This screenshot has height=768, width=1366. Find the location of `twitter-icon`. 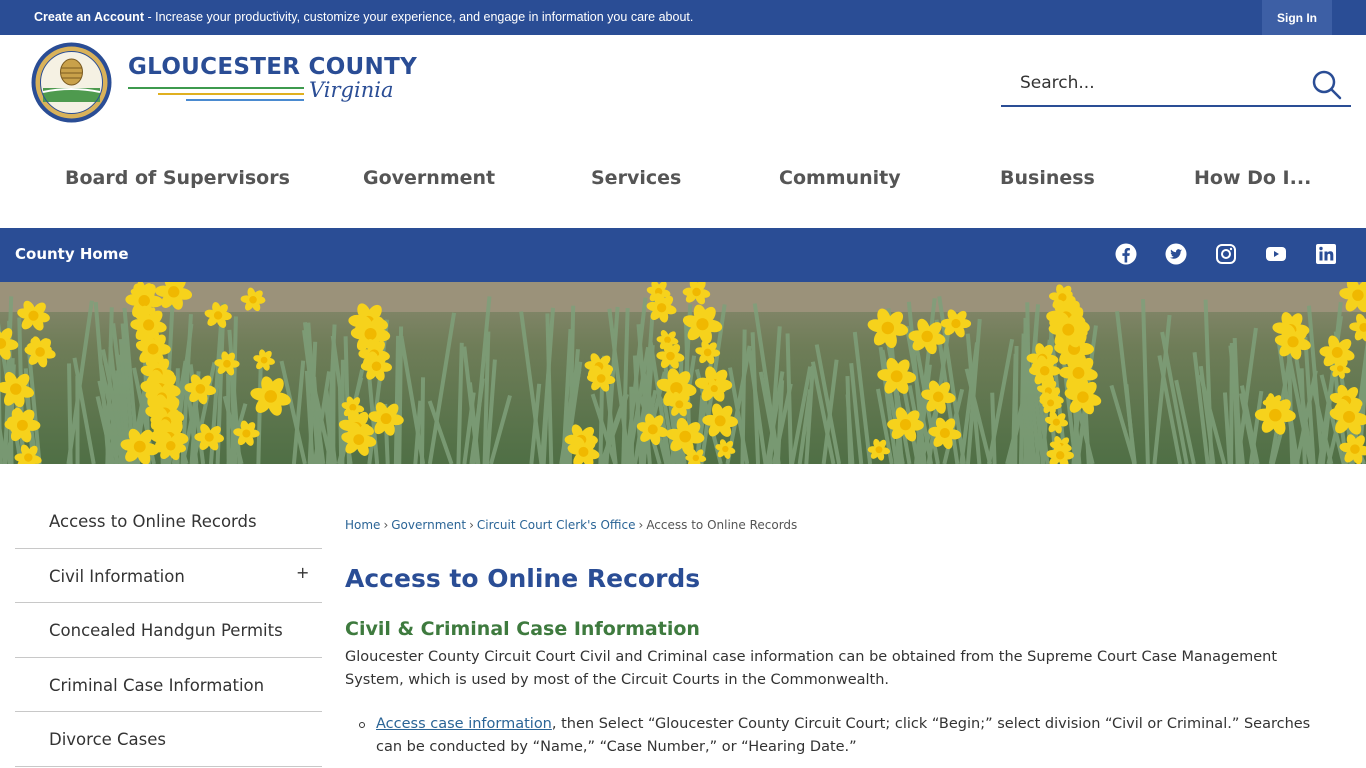

twitter-icon is located at coordinates (1176, 254).